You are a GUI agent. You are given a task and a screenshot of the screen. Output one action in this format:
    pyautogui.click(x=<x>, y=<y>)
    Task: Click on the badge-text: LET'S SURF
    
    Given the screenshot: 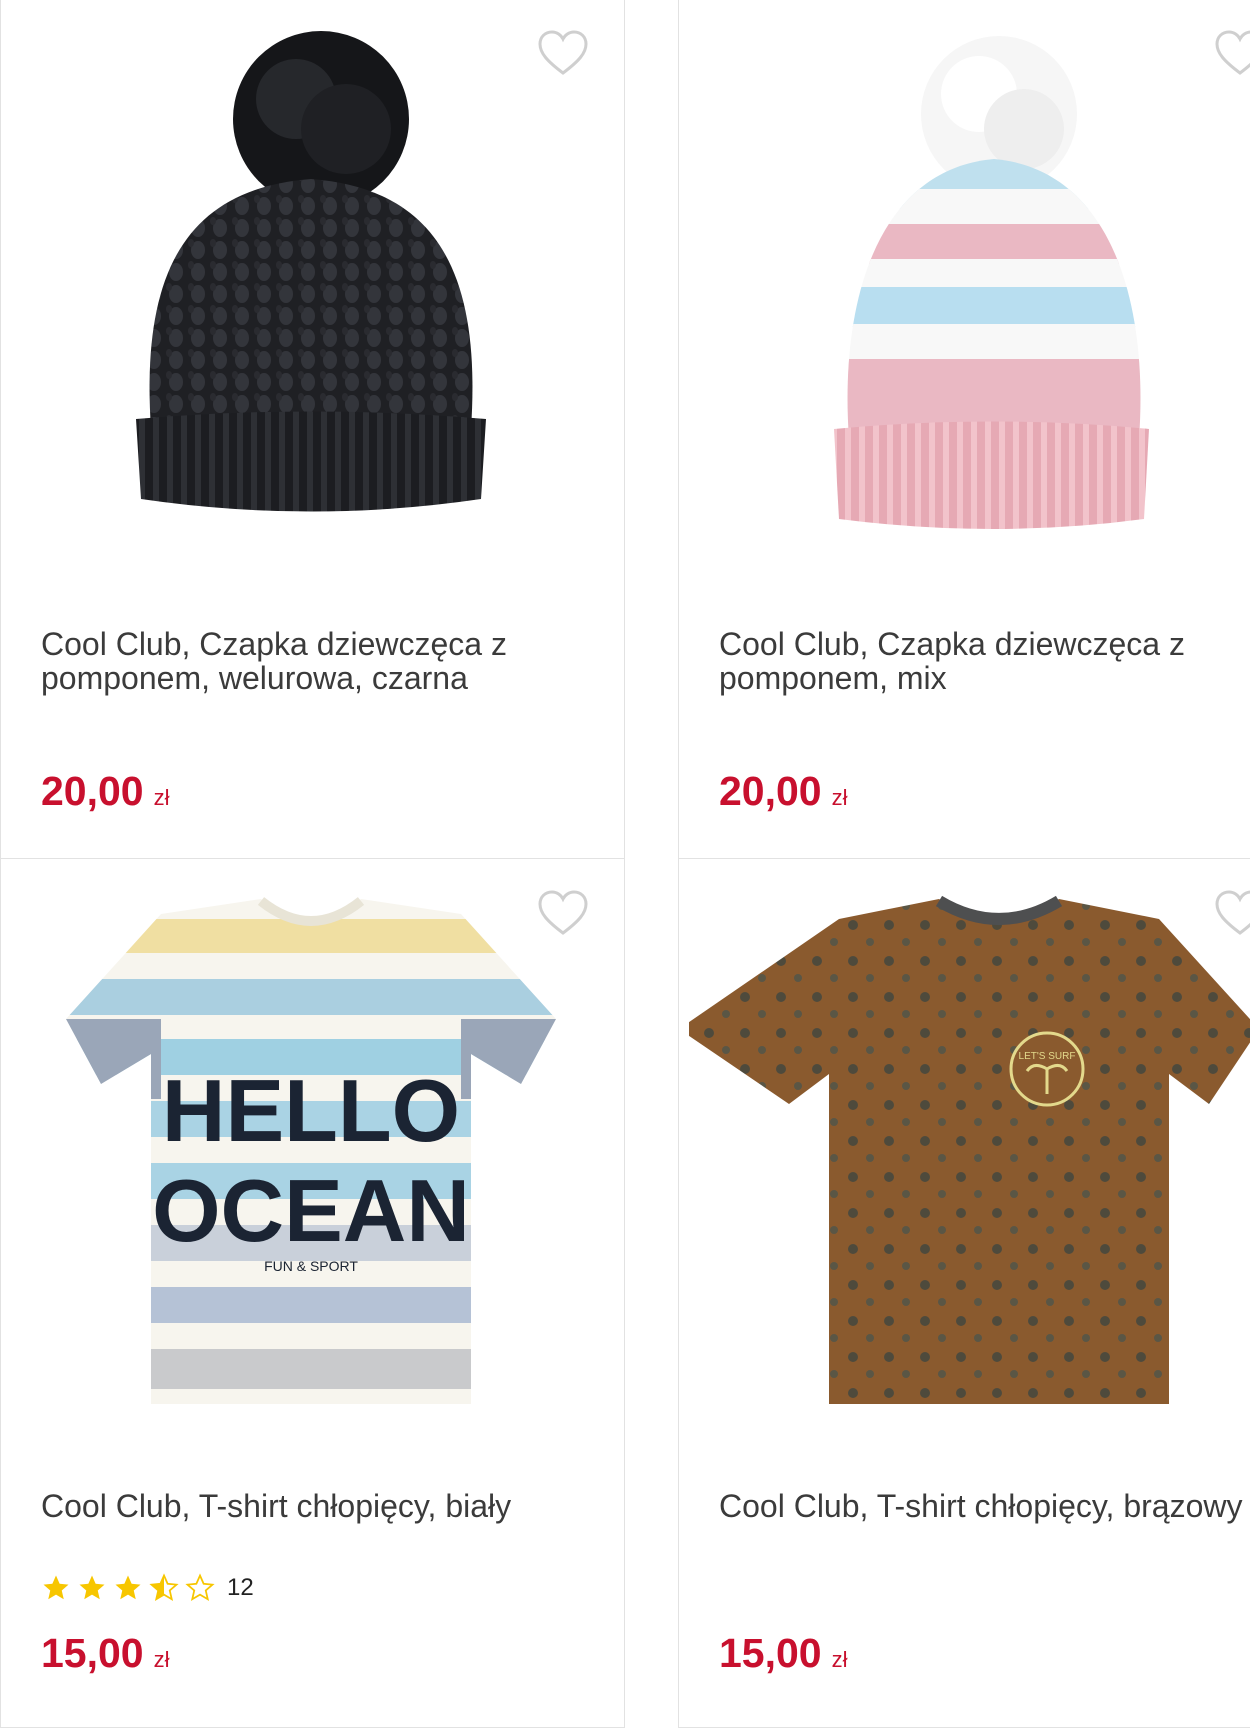 What is the action you would take?
    pyautogui.click(x=1047, y=1056)
    